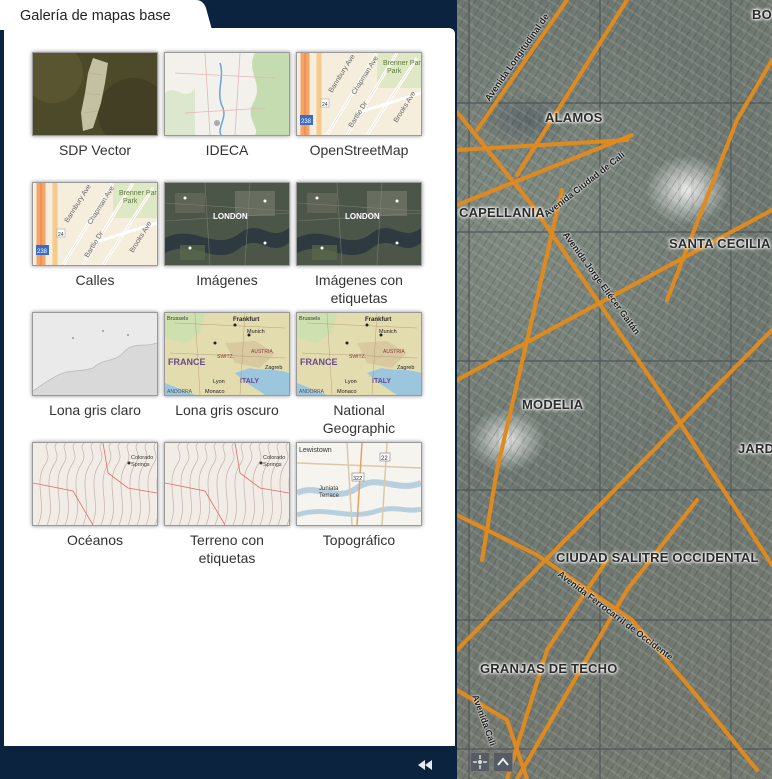 Image resolution: width=772 pixels, height=779 pixels. Describe the element at coordinates (359, 150) in the screenshot. I see `basemap-label: OpenStreetMap` at that location.